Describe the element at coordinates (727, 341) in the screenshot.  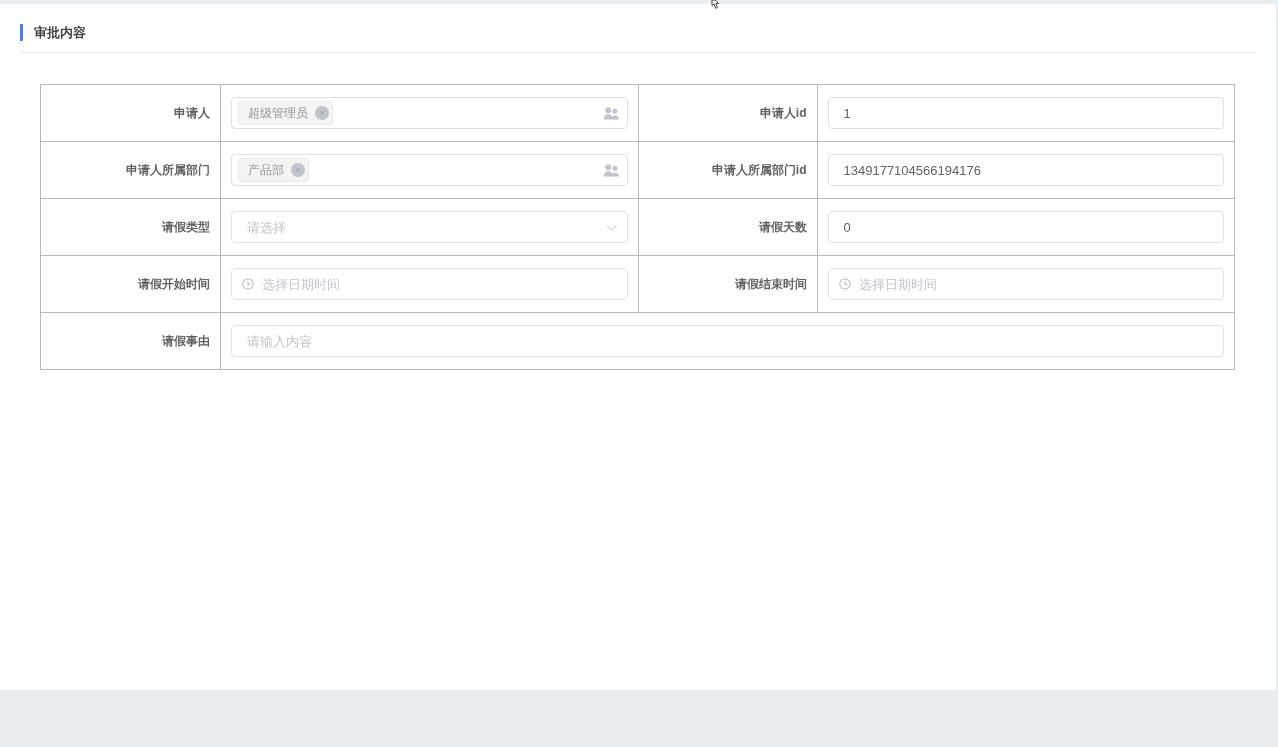
I see `input-field: 请输入内容` at that location.